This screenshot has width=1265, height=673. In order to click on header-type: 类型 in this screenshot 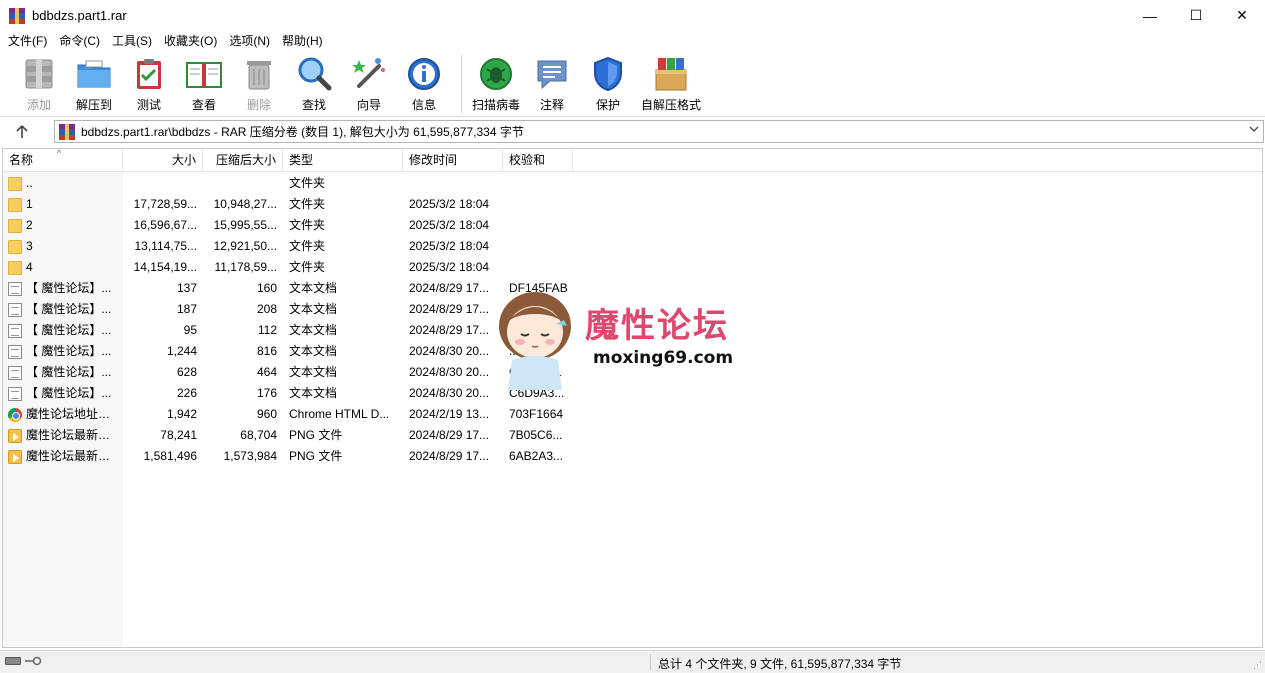, I will do `click(343, 160)`.